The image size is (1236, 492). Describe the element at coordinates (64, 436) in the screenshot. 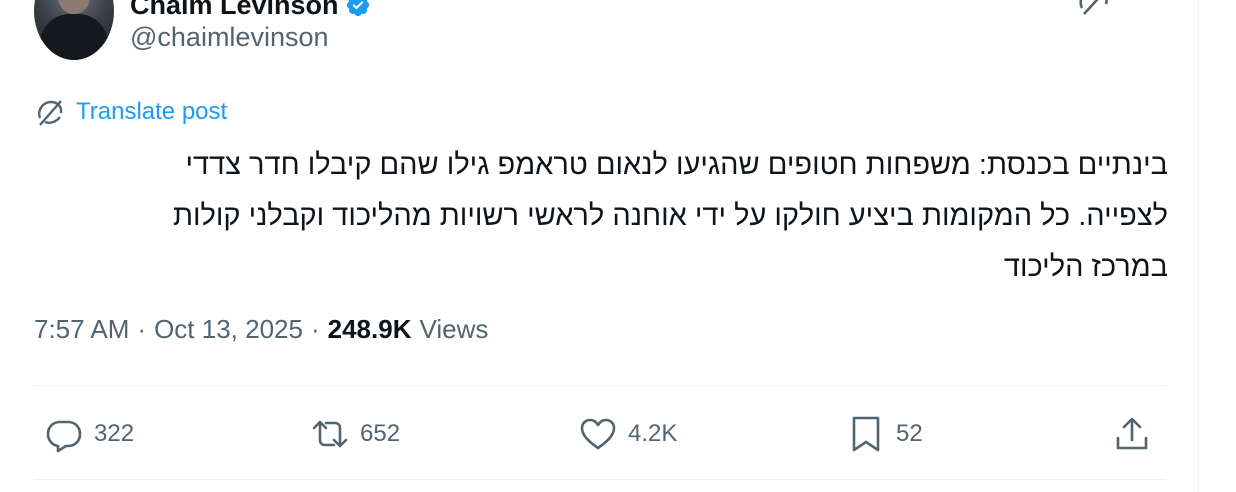

I see `reply-icon` at that location.